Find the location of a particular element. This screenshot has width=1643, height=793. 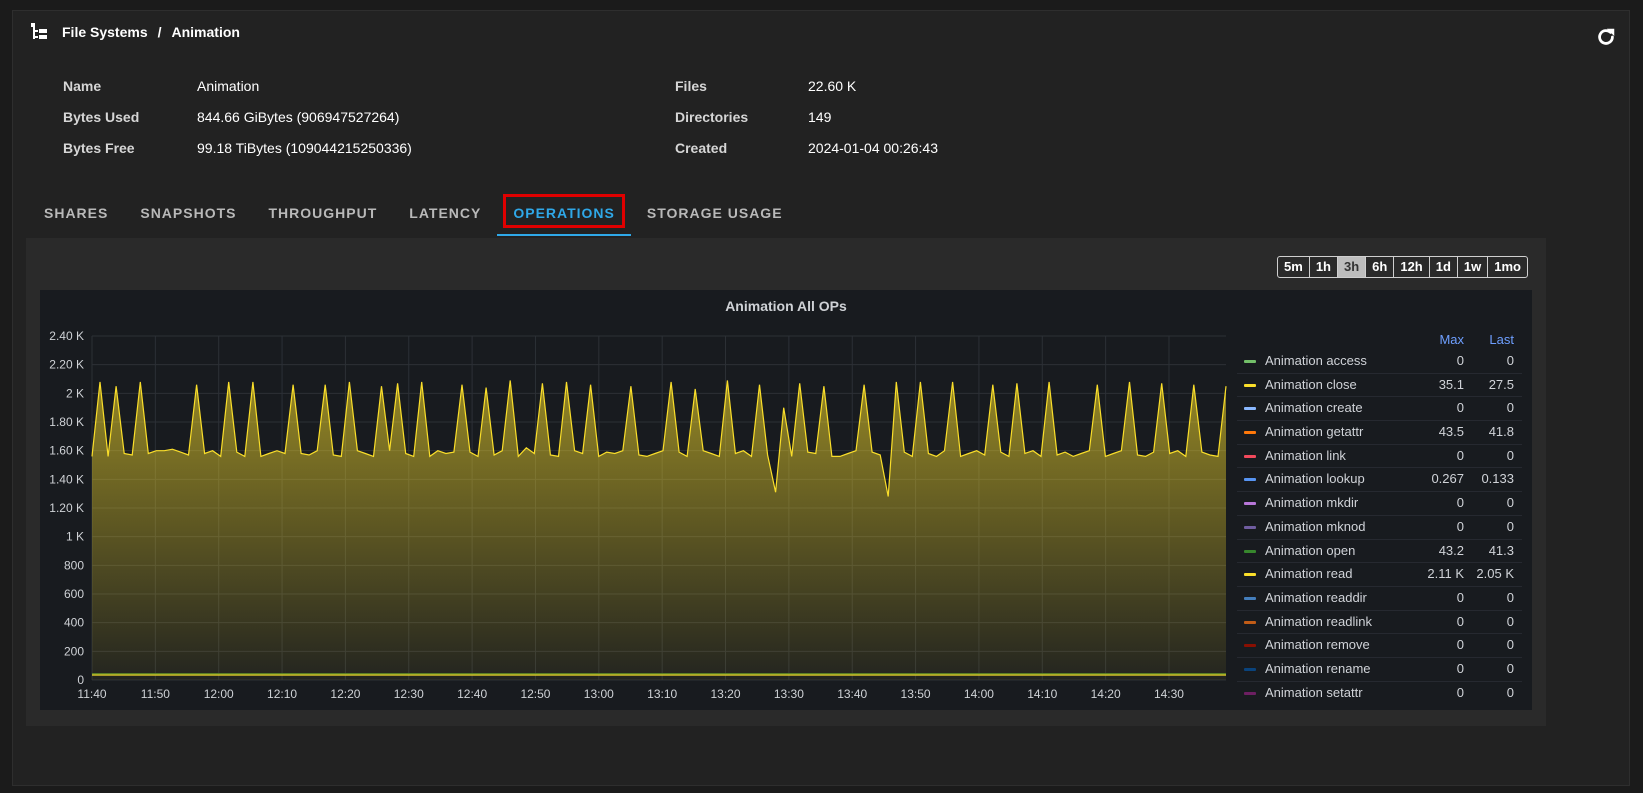

x-tick-label: 12:10 is located at coordinates (282, 694).